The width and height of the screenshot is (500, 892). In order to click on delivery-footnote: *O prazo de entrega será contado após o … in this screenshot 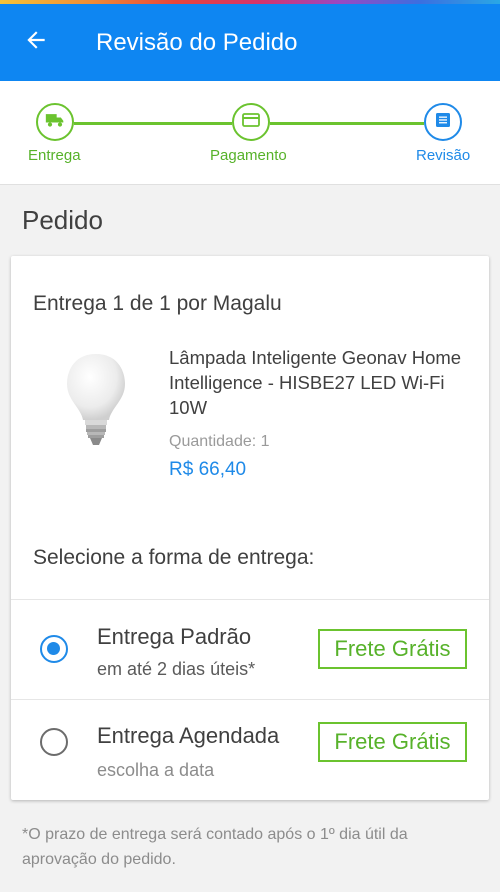, I will do `click(215, 847)`.